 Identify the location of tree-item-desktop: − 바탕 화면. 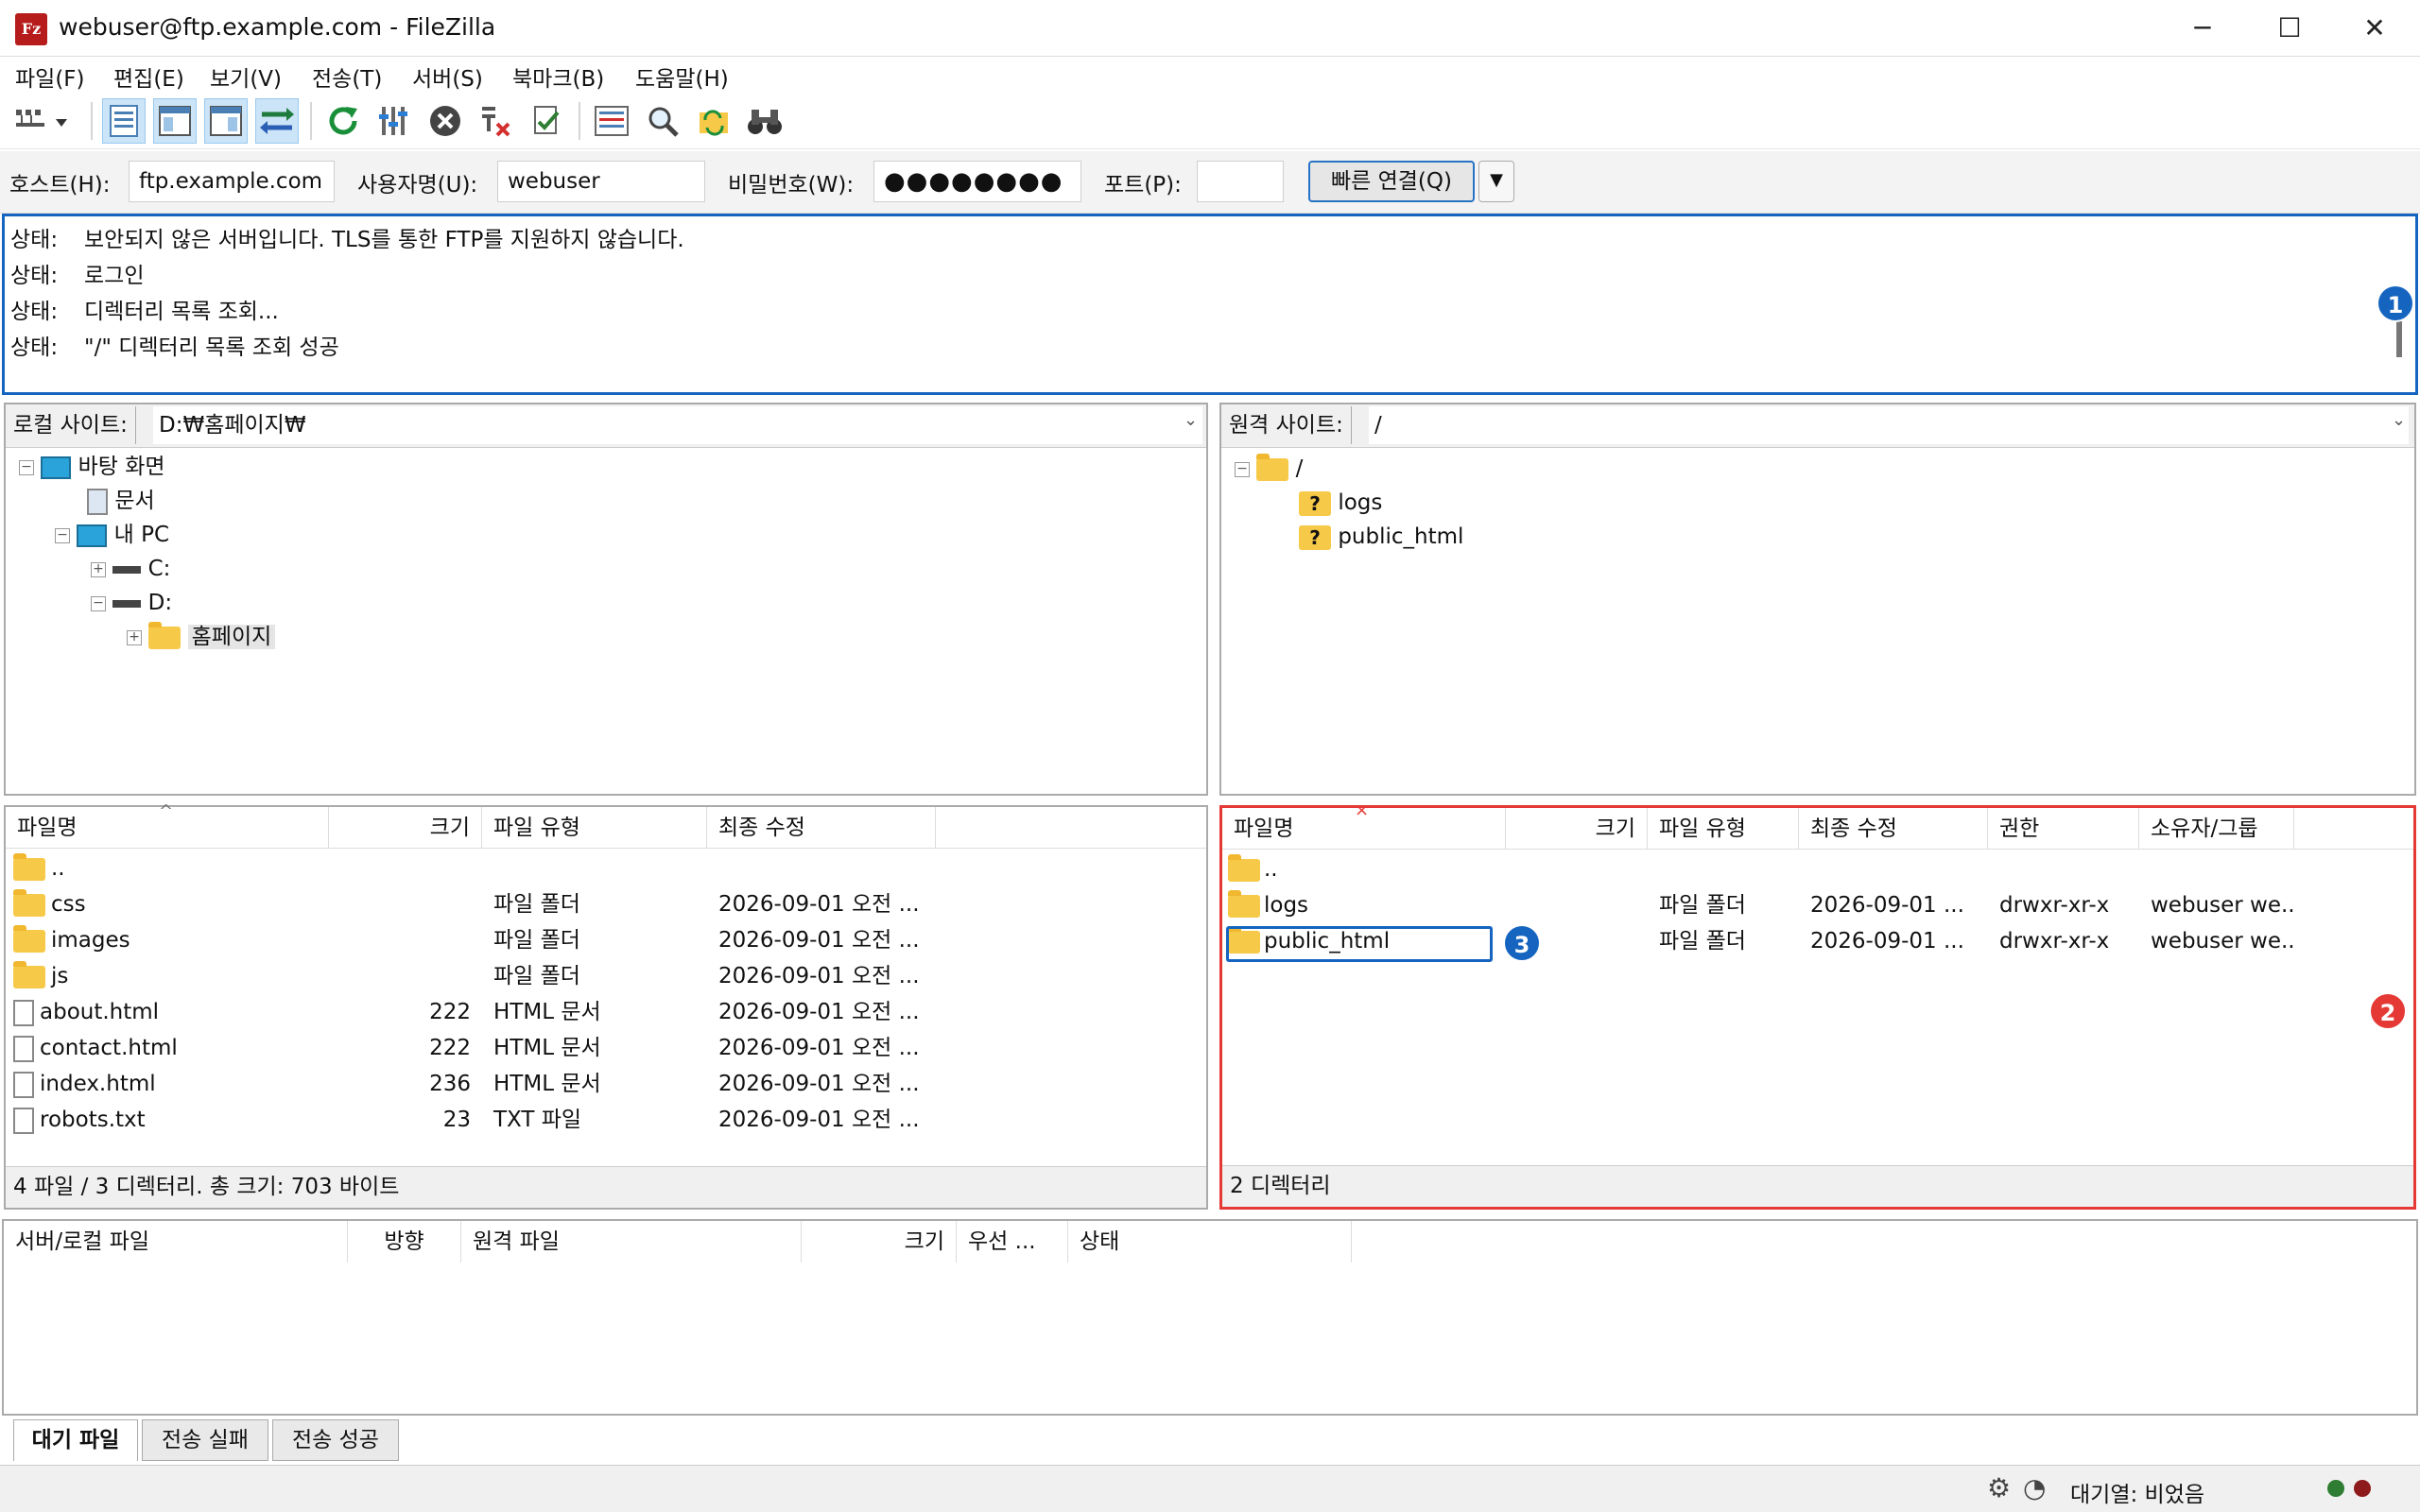
(92, 467).